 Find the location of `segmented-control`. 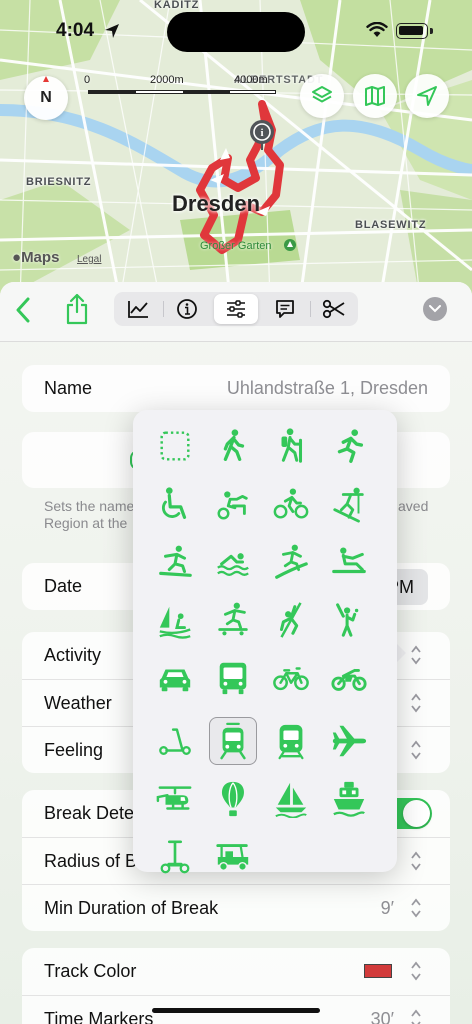

segmented-control is located at coordinates (236, 309).